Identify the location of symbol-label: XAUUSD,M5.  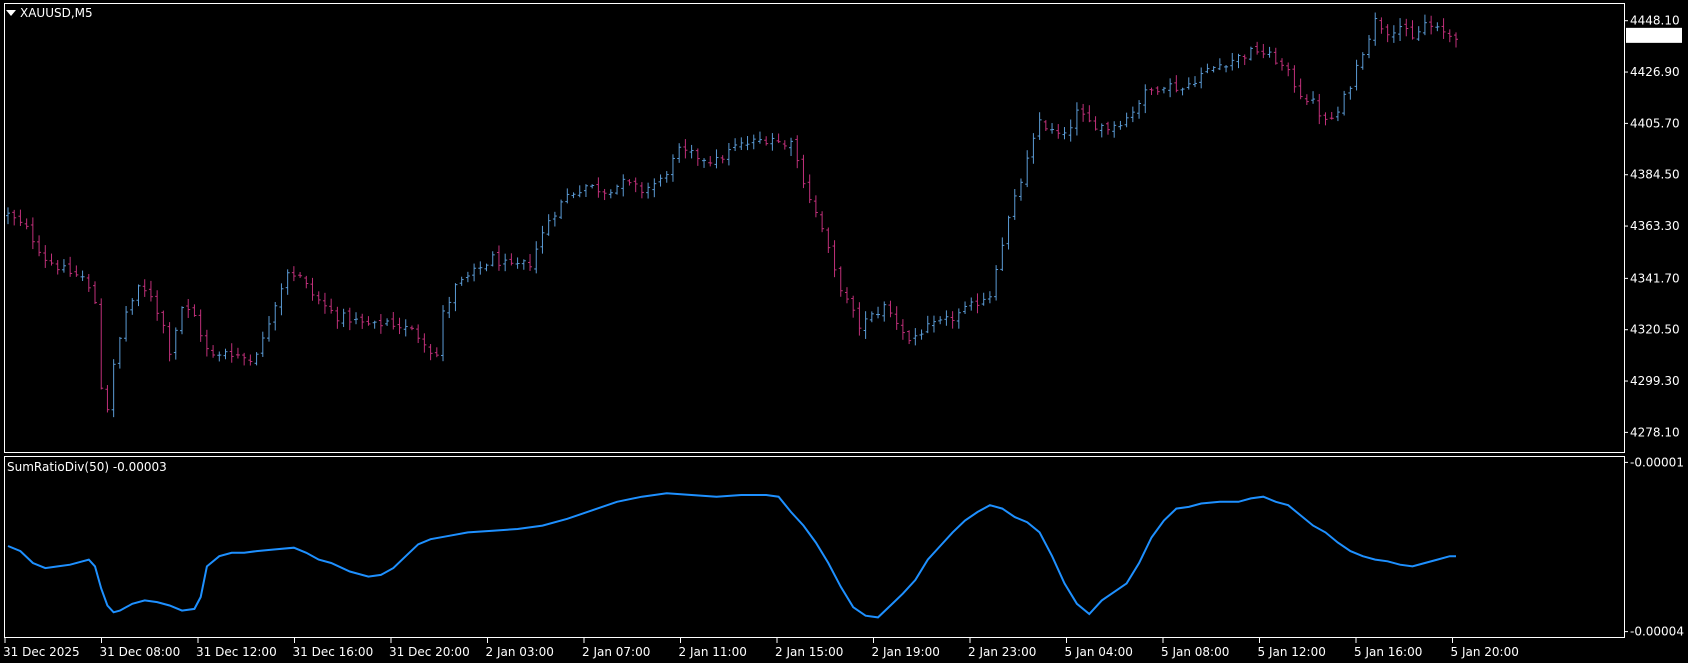
(56, 13).